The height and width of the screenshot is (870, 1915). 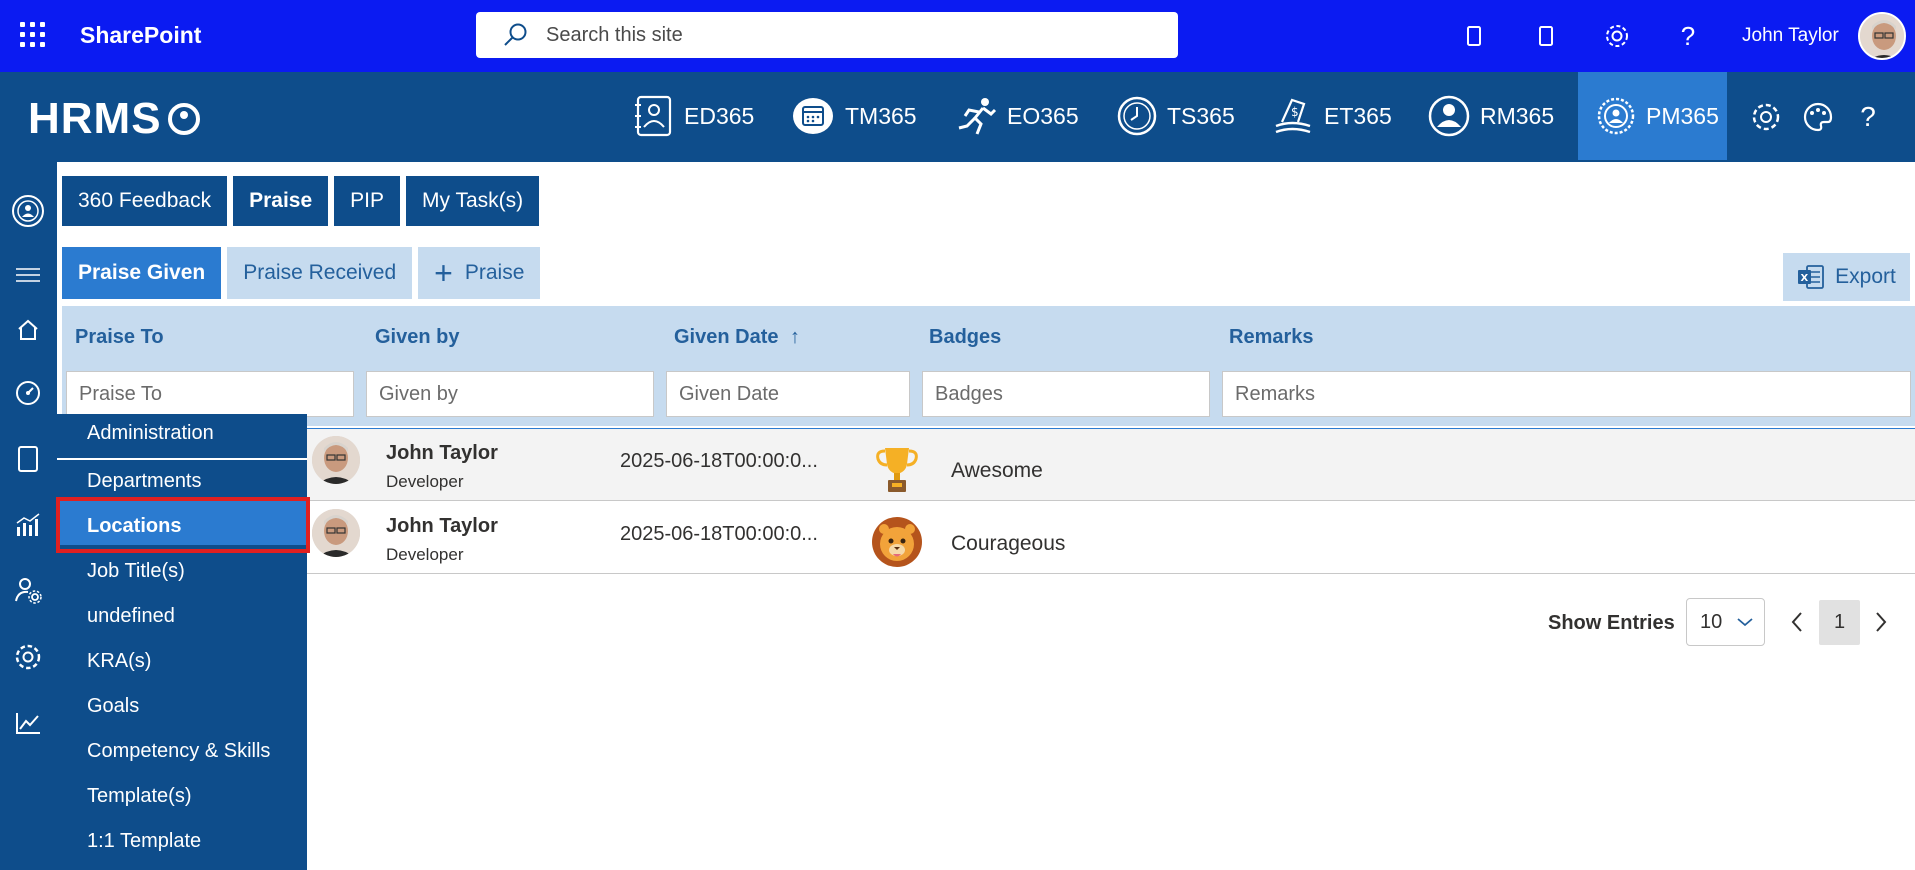 I want to click on filter-remarks, so click(x=1566, y=394).